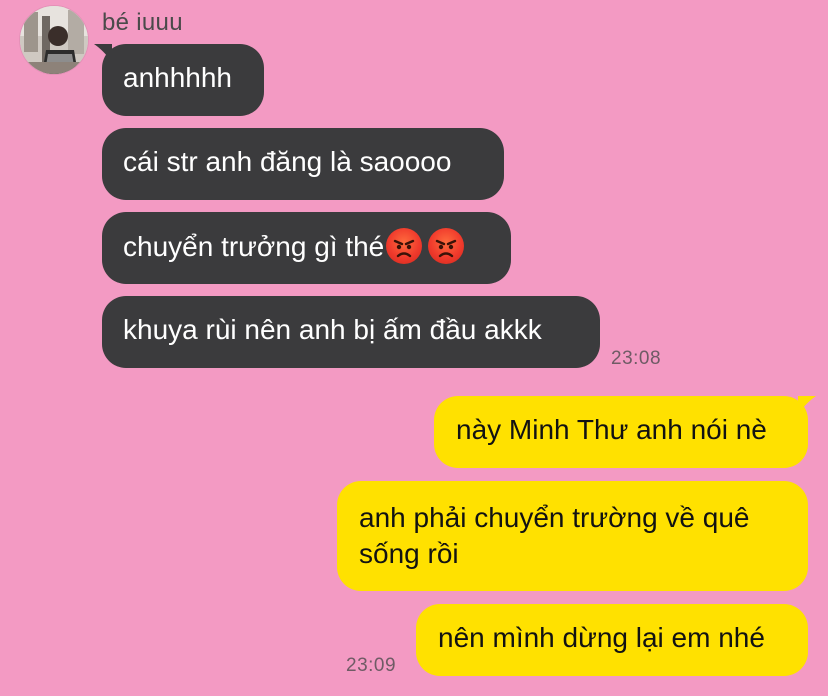  What do you see at coordinates (601, 637) in the screenshot?
I see `message-text: nên mình dừng lại em nhé` at bounding box center [601, 637].